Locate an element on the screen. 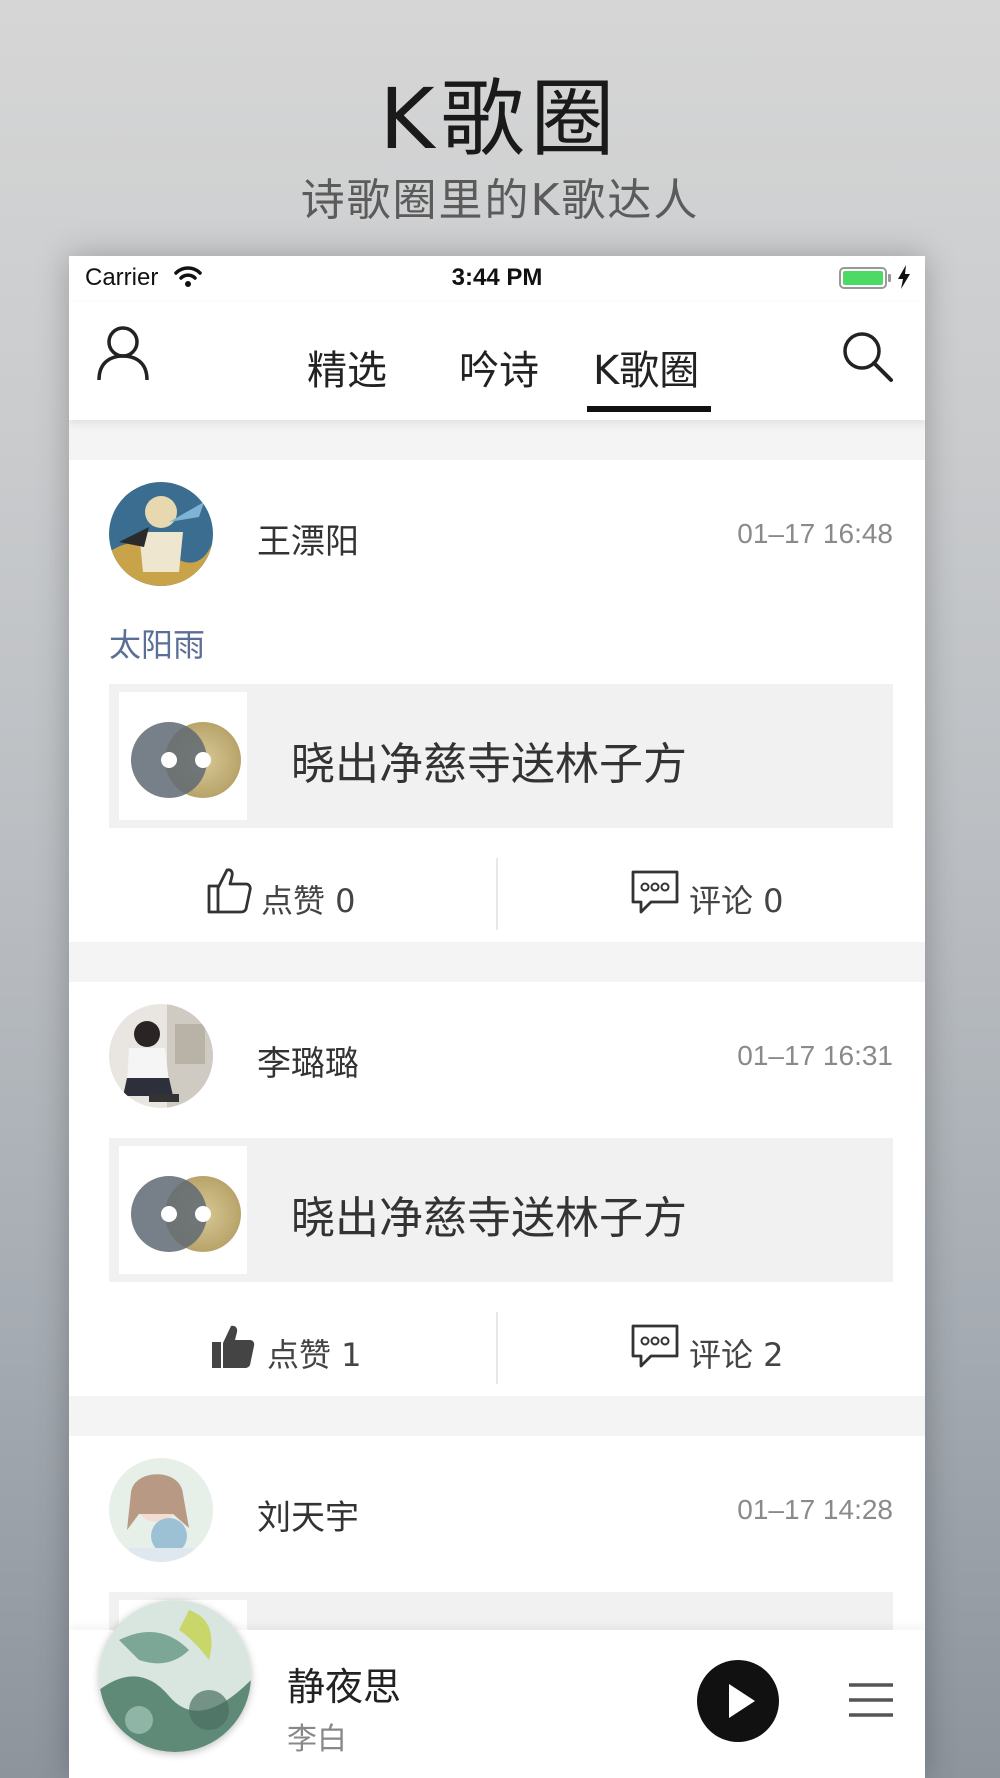  username: 王漂阳 is located at coordinates (308, 538).